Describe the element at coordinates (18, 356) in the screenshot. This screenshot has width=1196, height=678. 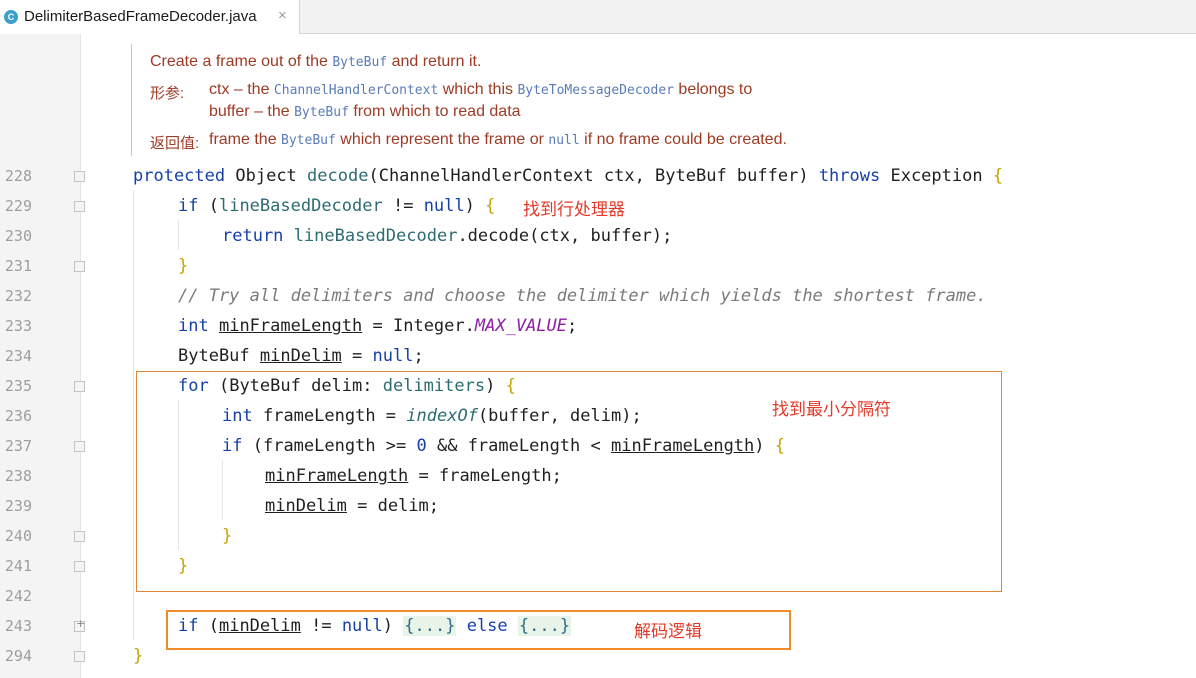
I see `line-number: 234` at that location.